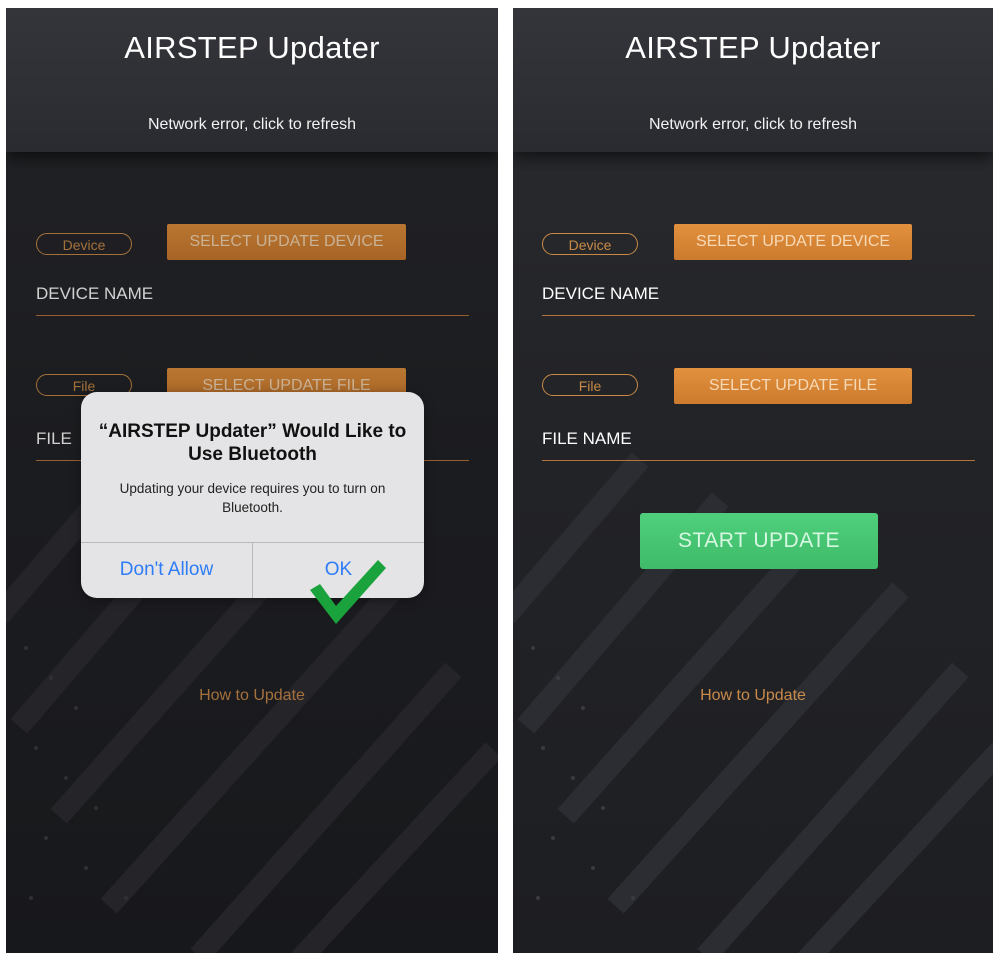  What do you see at coordinates (758, 315) in the screenshot?
I see `device-name-underline` at bounding box center [758, 315].